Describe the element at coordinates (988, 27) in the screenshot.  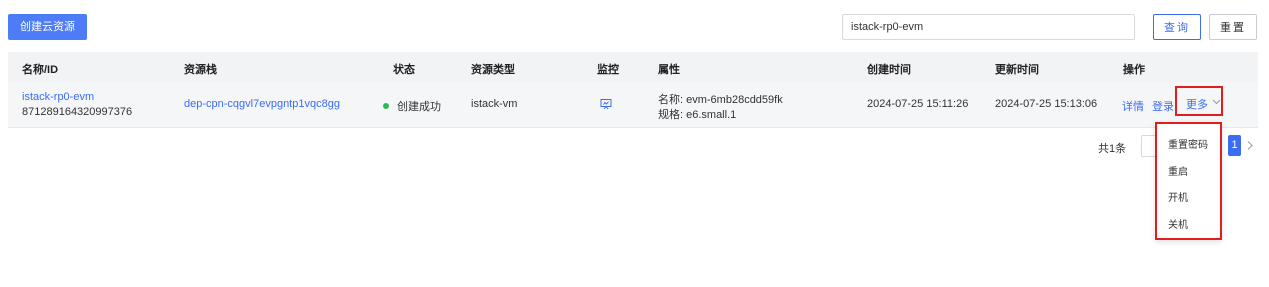
I see `search-input` at that location.